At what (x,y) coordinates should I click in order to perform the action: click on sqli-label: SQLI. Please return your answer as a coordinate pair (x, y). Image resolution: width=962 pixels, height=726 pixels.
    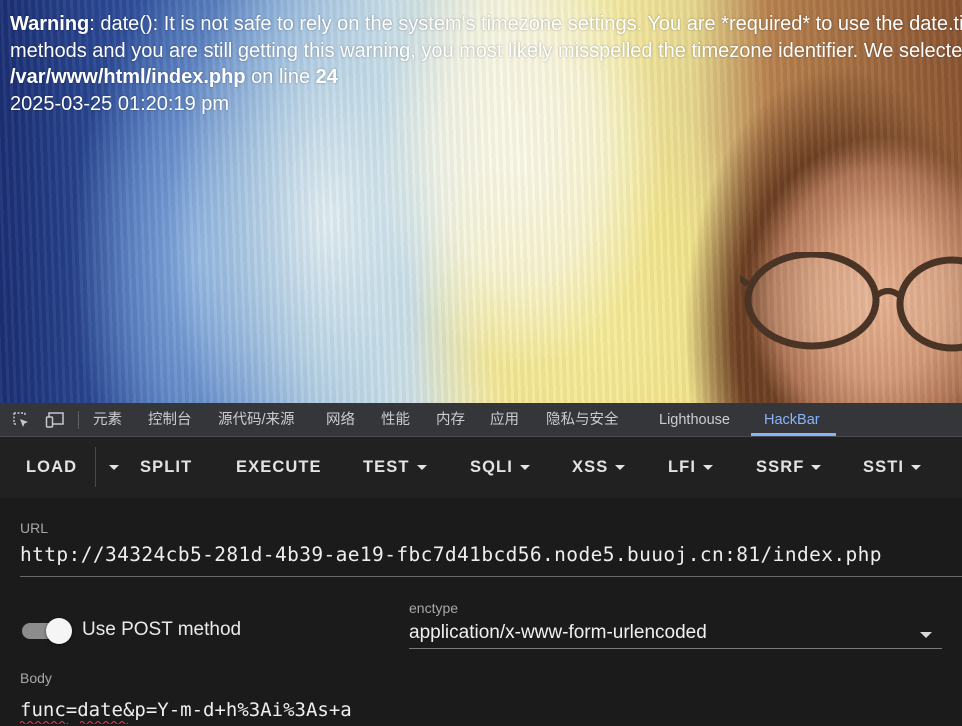
    Looking at the image, I should click on (491, 467).